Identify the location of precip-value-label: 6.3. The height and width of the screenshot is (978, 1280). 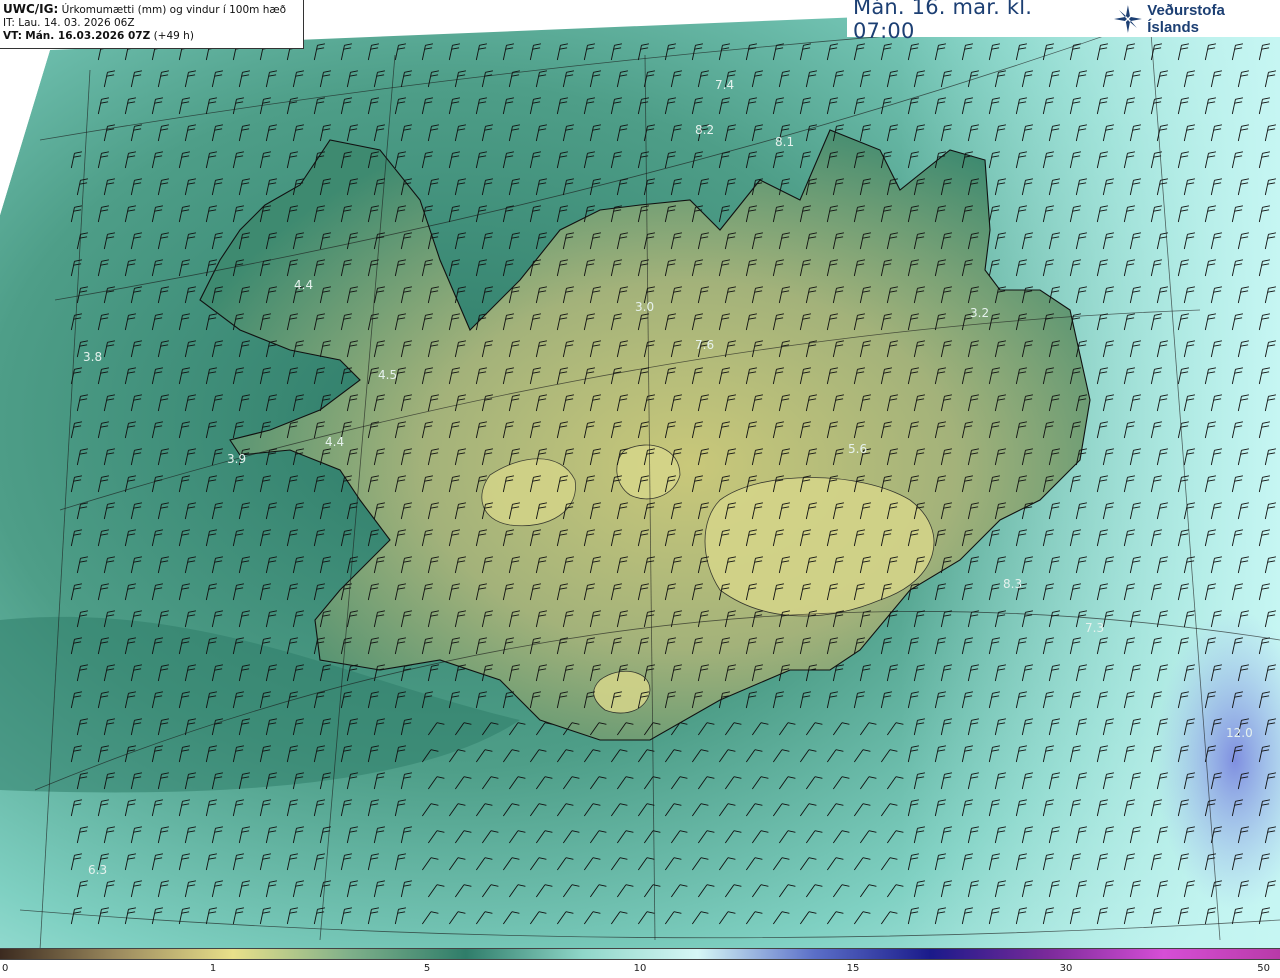
(97, 870).